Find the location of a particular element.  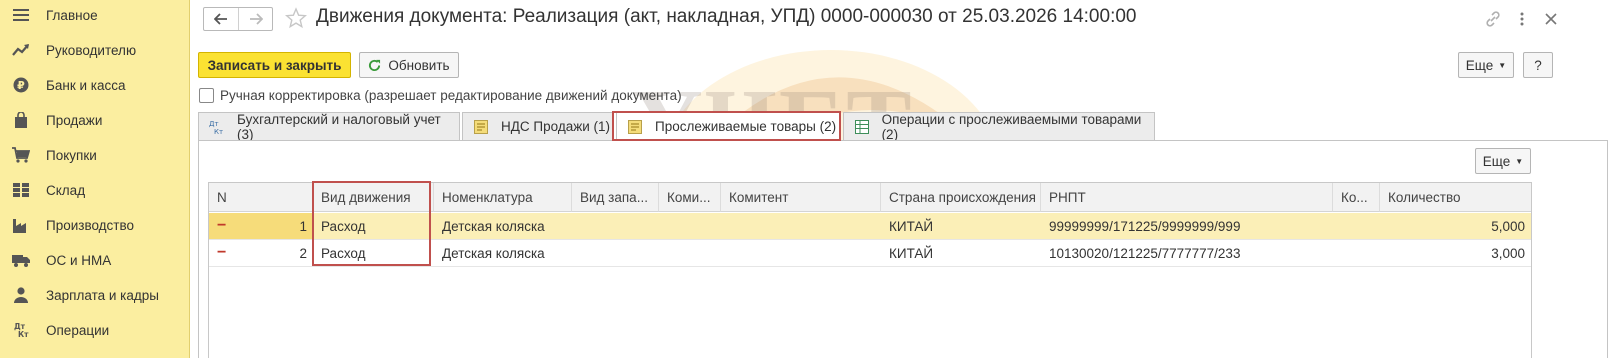

column-header-movement-type: Вид движения is located at coordinates (373, 197).